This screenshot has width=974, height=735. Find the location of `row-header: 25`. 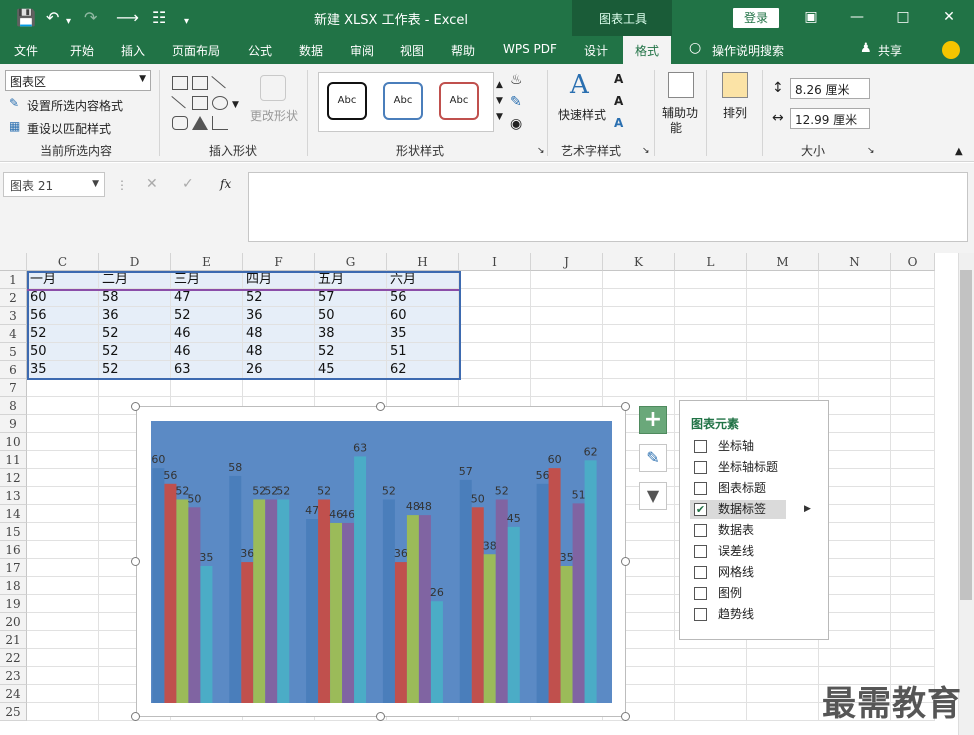

row-header: 25 is located at coordinates (13, 712).